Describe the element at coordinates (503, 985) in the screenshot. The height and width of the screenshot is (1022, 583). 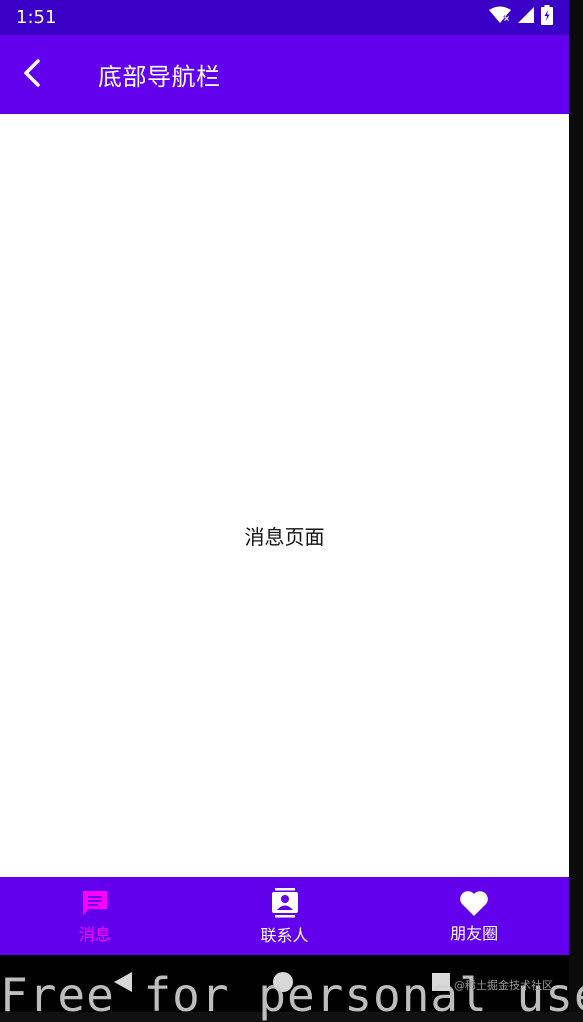
I see `credit-text: @稀土掘金技术社区` at that location.